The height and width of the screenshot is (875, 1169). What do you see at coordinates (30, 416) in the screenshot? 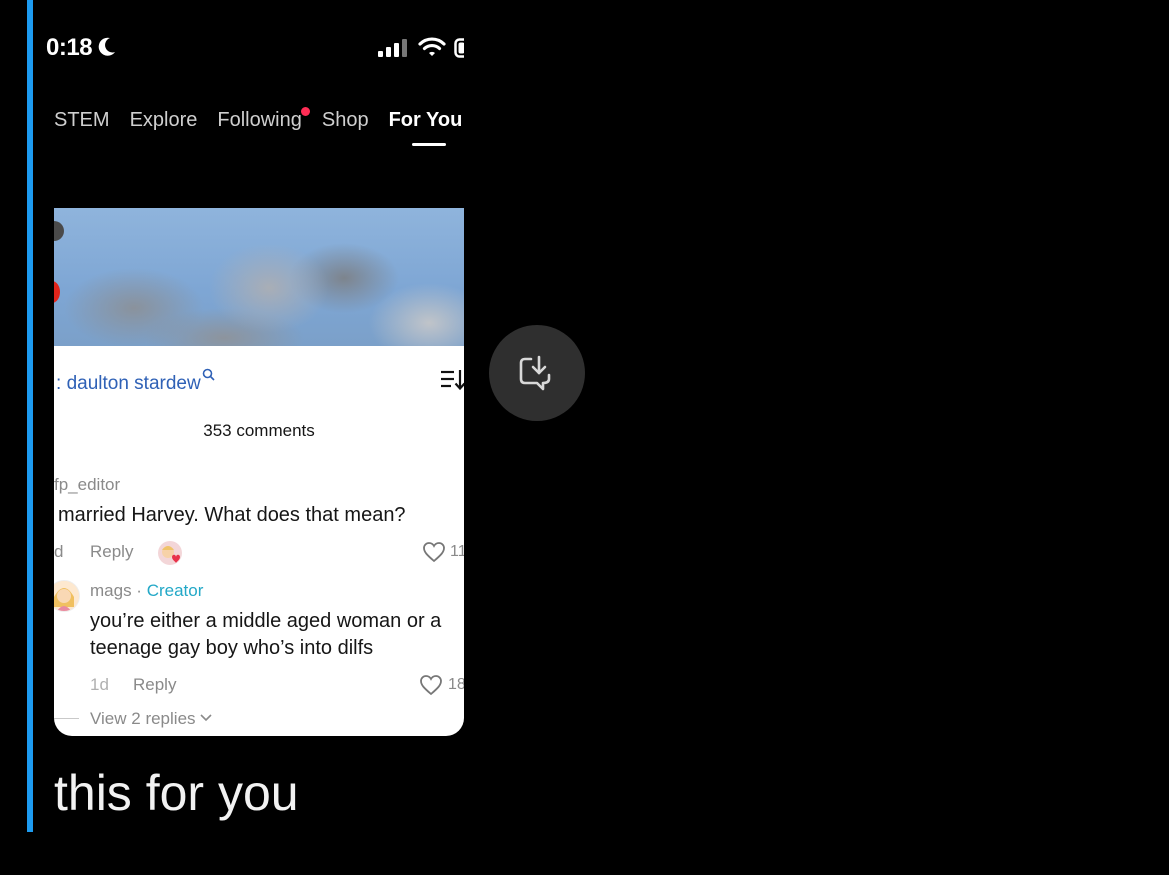
I see `accent-bar` at bounding box center [30, 416].